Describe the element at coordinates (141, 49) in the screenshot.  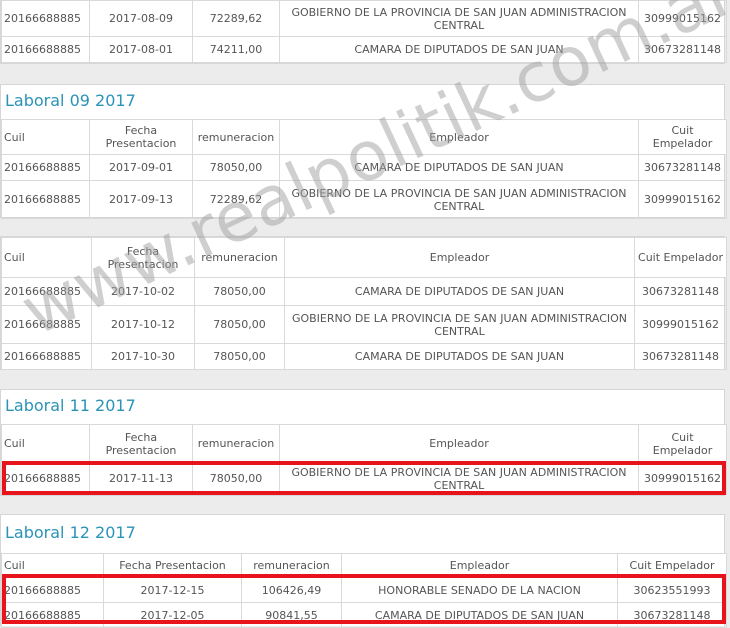
I see `cell-fecha: 2017-08-01` at that location.